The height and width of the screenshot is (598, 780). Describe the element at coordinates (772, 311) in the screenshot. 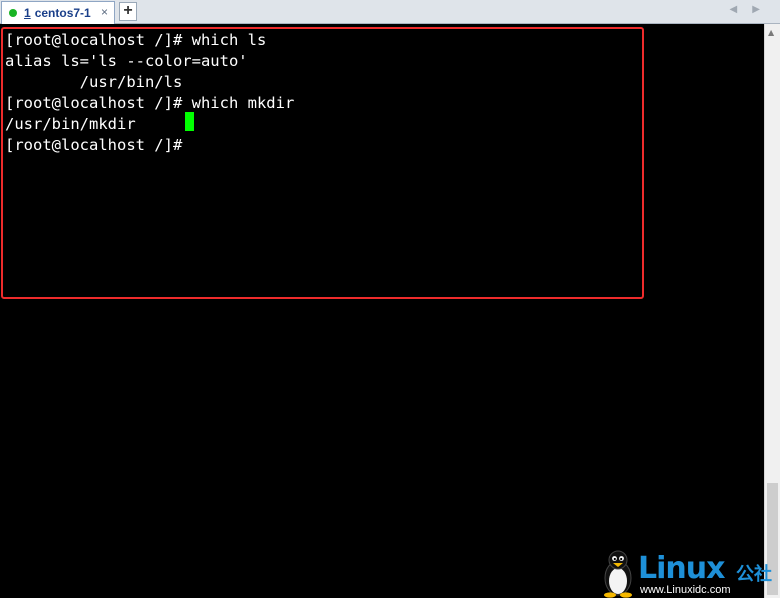

I see `vertical-scrollbar: ▲` at that location.